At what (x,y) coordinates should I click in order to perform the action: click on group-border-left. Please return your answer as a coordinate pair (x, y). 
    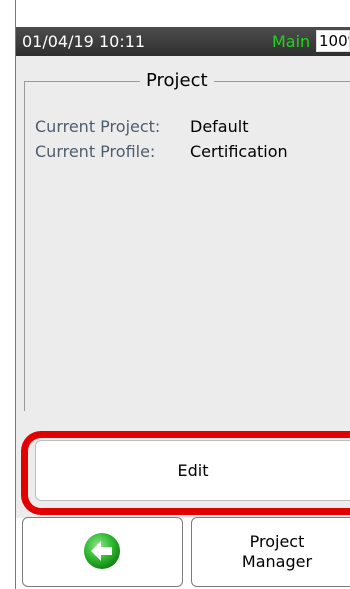
    Looking at the image, I should click on (24, 246).